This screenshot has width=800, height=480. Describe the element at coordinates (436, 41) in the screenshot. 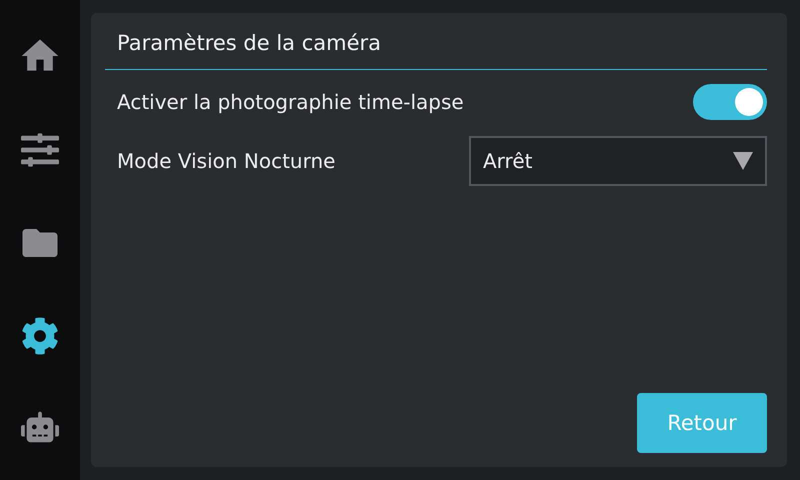

I see `panel-title: Paramètres de la caméra` at that location.